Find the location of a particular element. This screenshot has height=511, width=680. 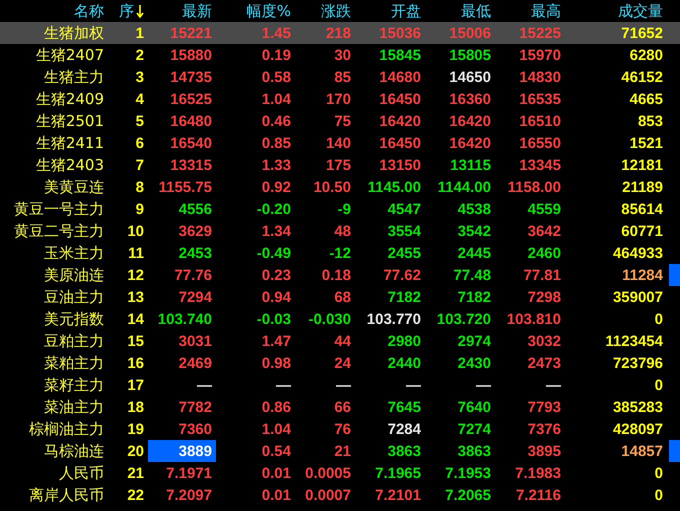

price-cell: 13150 is located at coordinates (400, 165).